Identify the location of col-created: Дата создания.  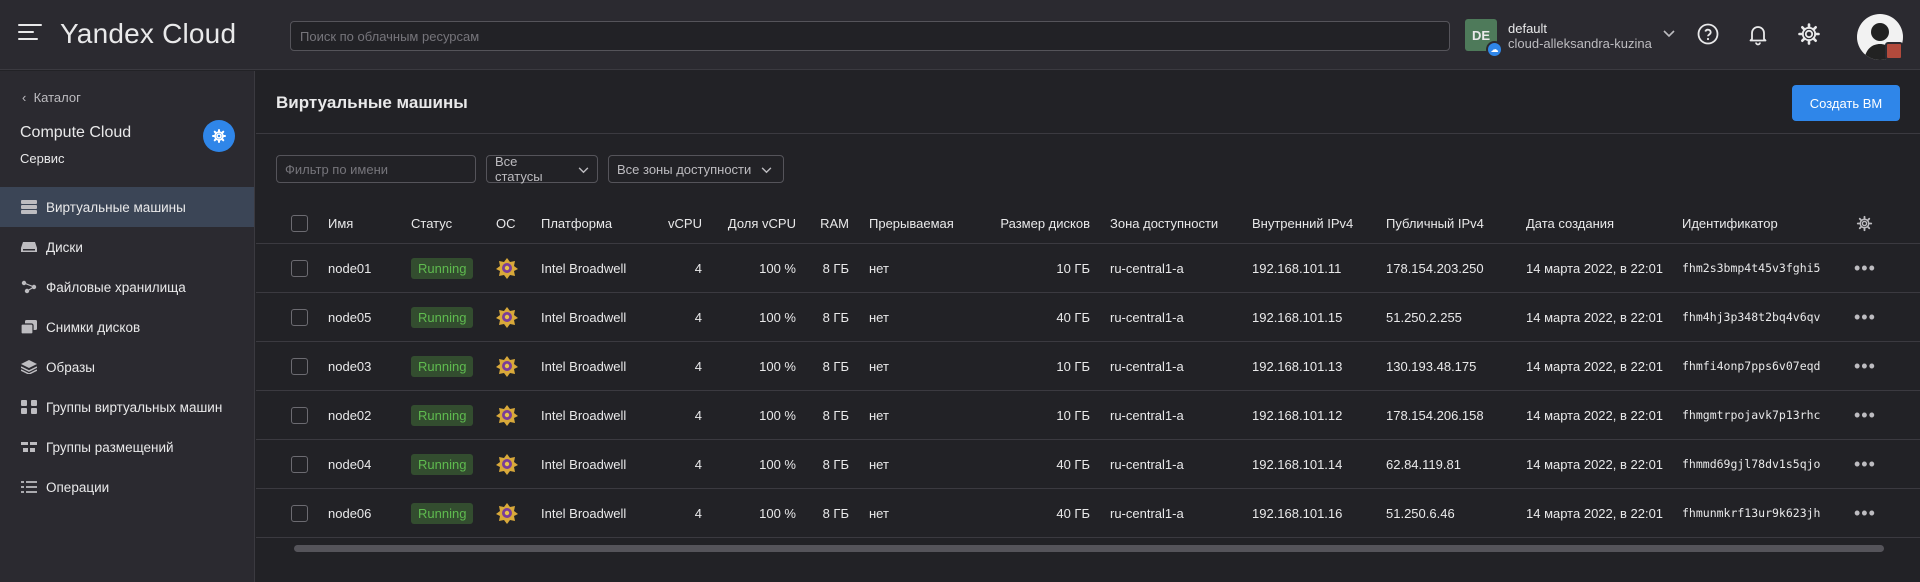
(1570, 223).